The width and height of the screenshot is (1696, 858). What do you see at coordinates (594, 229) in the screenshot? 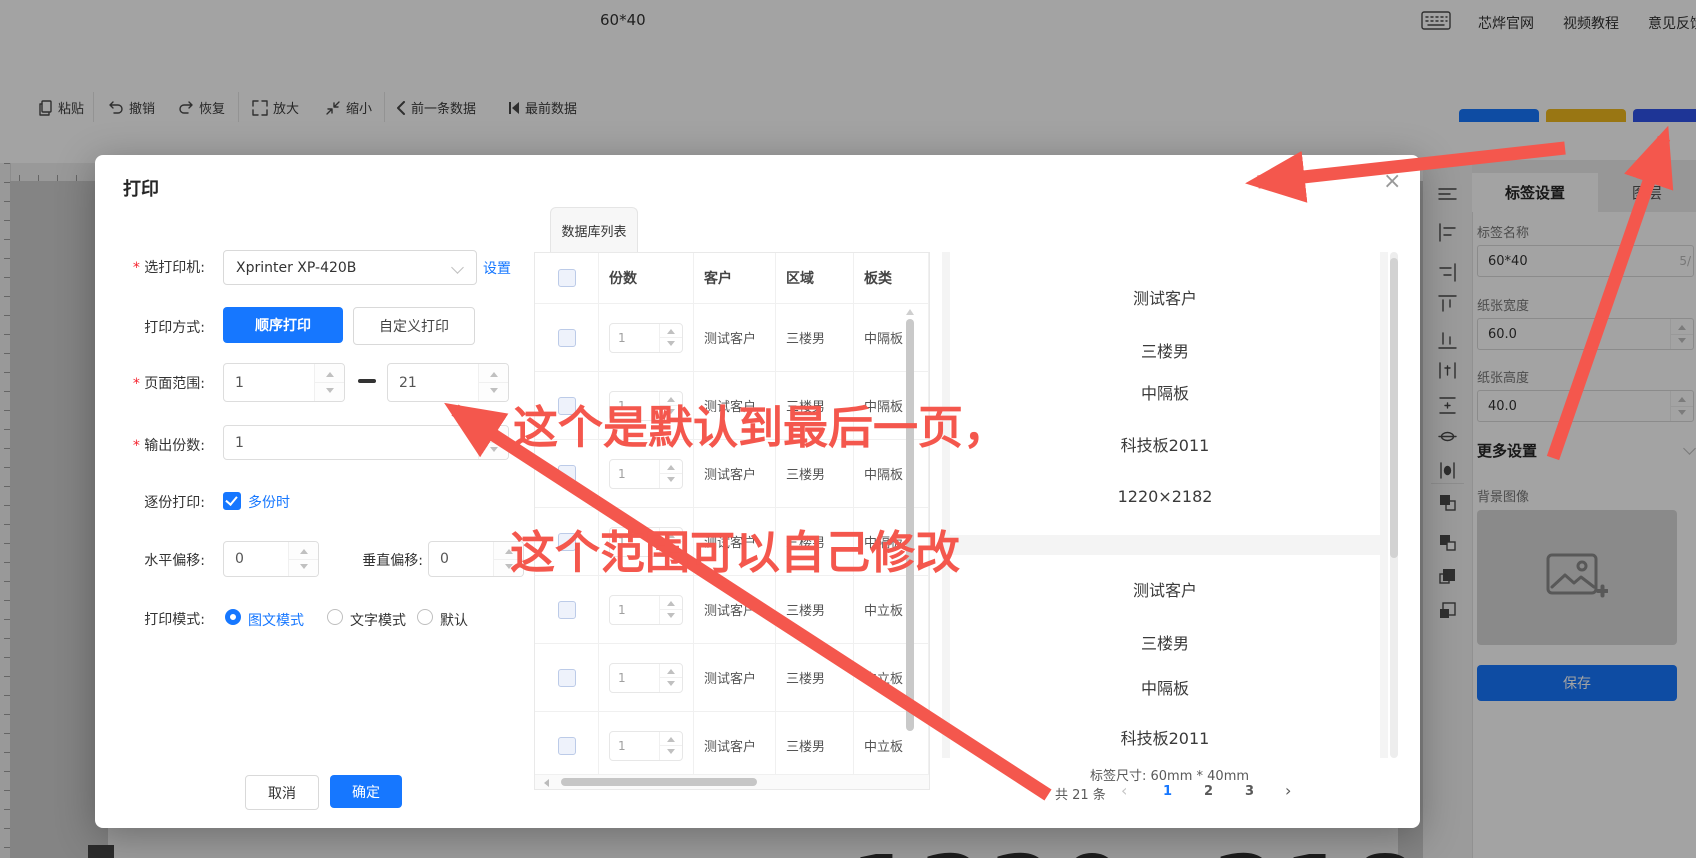
I see `tab-database-list: 数据库列表` at bounding box center [594, 229].